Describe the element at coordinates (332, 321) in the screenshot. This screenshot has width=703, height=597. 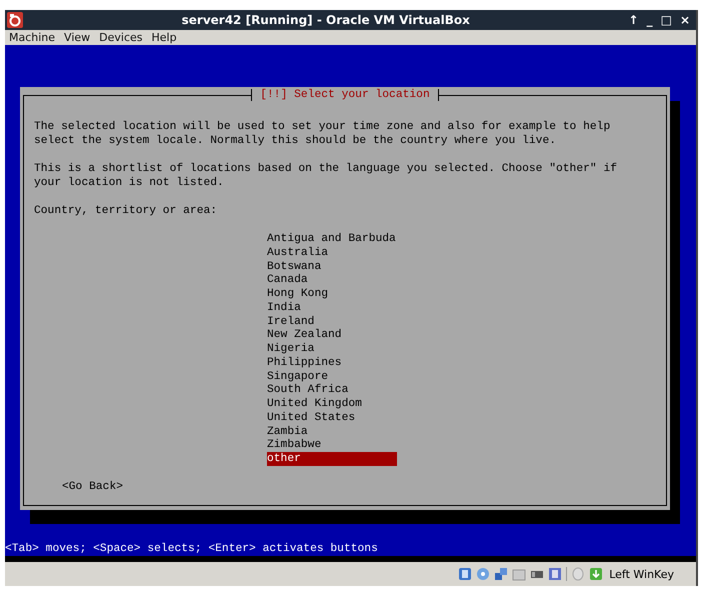
I see `location-option: Ireland` at that location.